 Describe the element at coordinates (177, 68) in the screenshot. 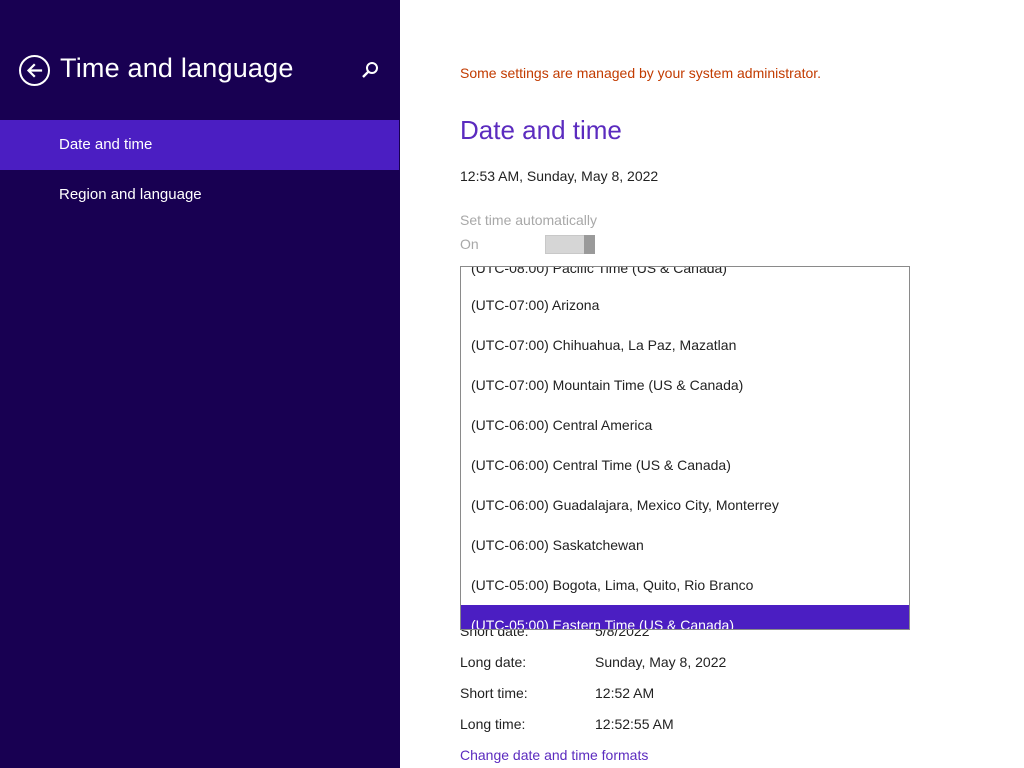

I see `page-title: Time and language` at that location.